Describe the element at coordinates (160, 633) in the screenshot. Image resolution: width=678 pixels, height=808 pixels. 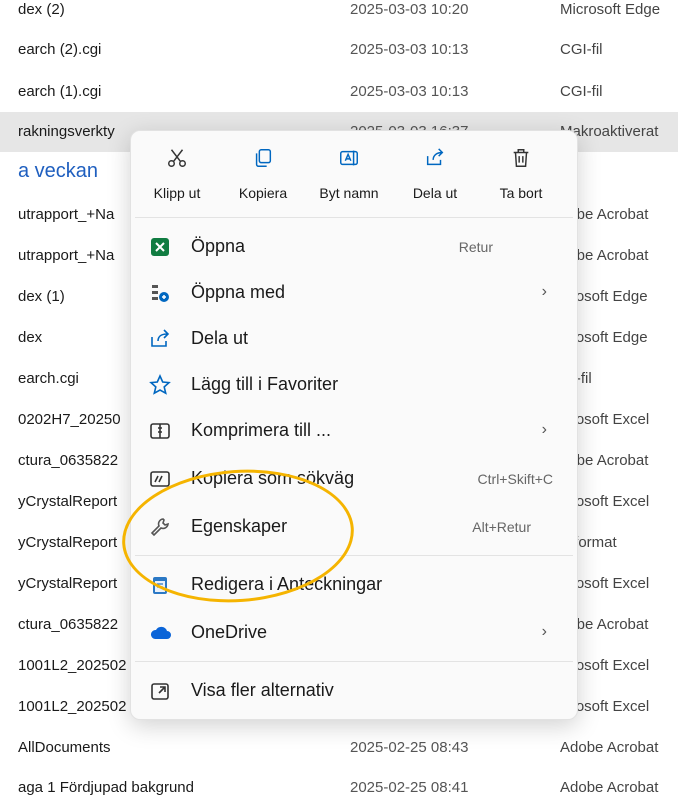
I see `cloud-icon` at that location.